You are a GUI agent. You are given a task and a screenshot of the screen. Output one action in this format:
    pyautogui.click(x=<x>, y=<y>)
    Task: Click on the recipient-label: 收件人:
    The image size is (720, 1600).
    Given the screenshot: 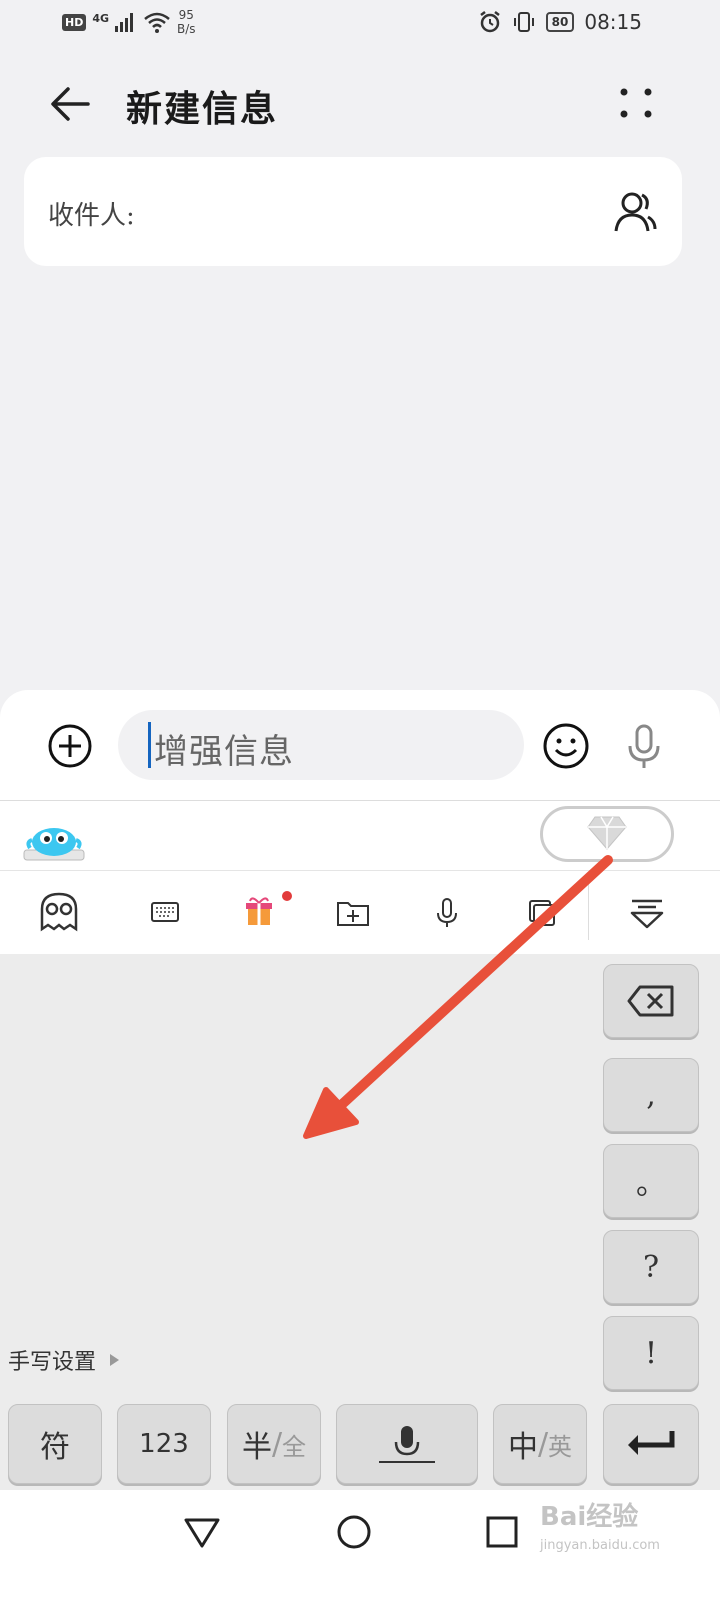 What is the action you would take?
    pyautogui.click(x=91, y=216)
    